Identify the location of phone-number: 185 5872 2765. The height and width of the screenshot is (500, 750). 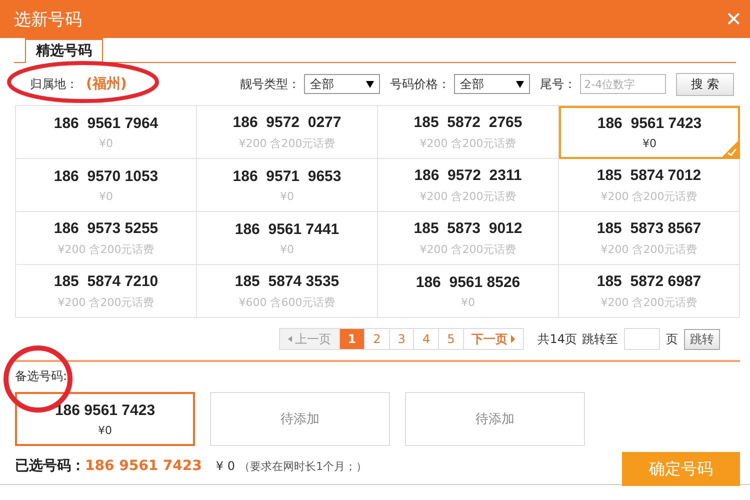
(468, 122).